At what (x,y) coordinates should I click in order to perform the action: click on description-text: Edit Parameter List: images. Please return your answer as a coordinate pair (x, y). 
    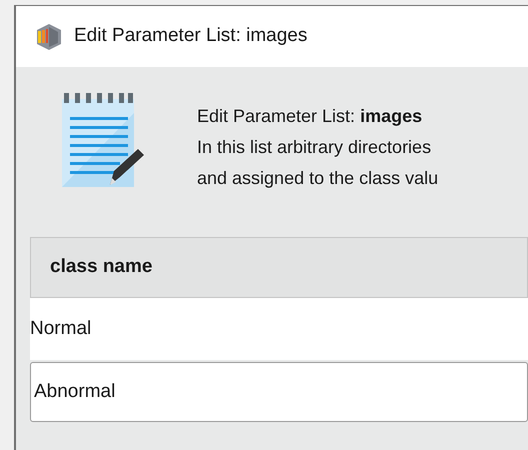
    Looking at the image, I should click on (310, 116).